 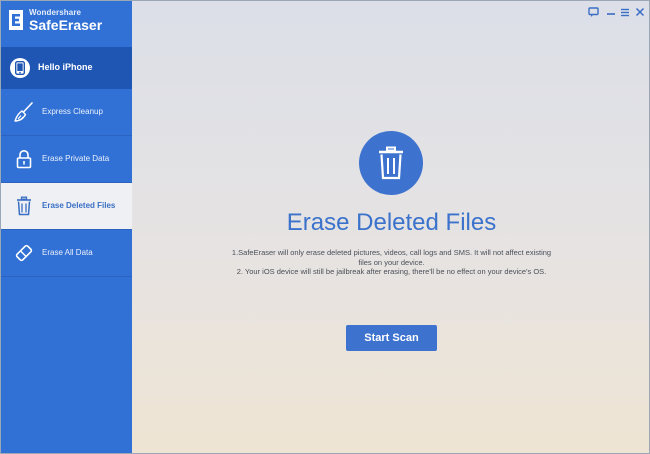 I want to click on note-line: files on your device., so click(x=391, y=262).